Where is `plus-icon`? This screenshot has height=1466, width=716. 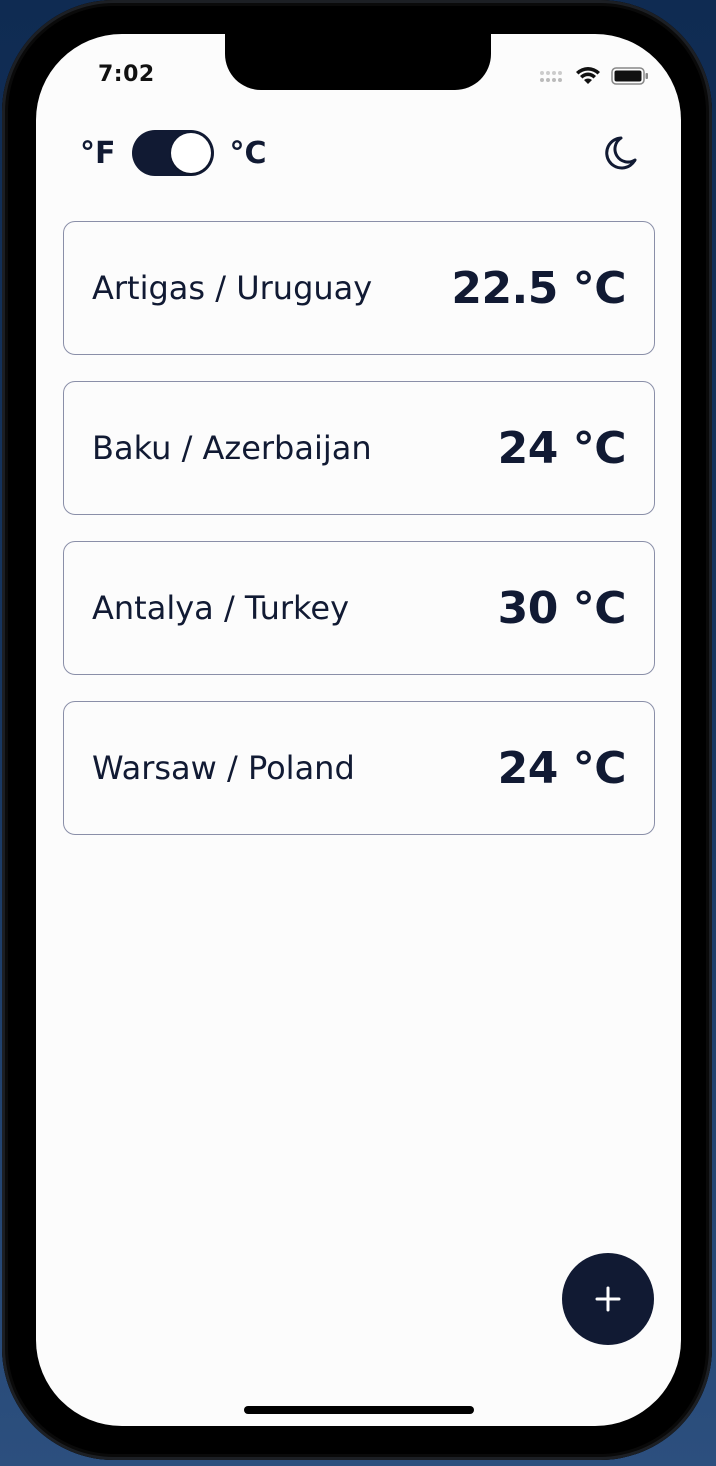
plus-icon is located at coordinates (608, 1299).